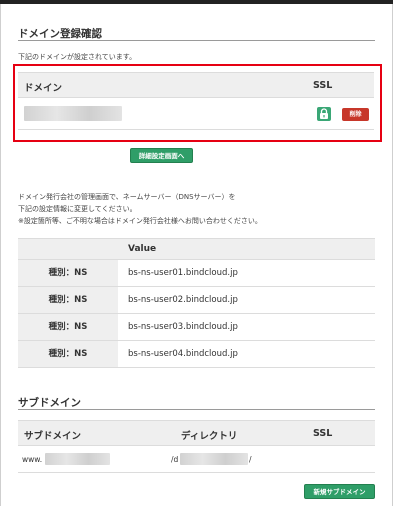  I want to click on directory-suffix: /, so click(250, 459).